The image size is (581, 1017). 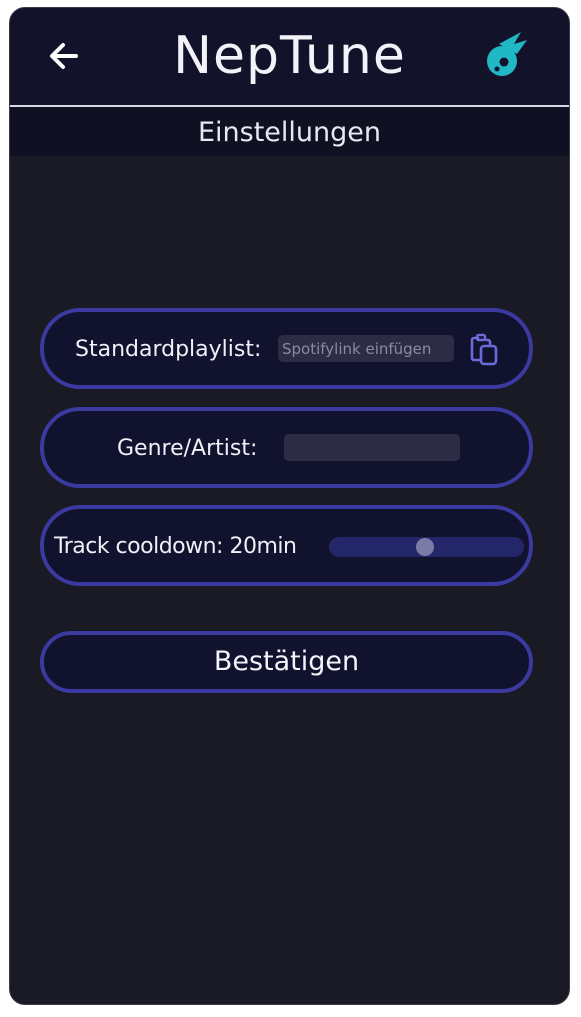 I want to click on playlist-link-input, so click(x=366, y=348).